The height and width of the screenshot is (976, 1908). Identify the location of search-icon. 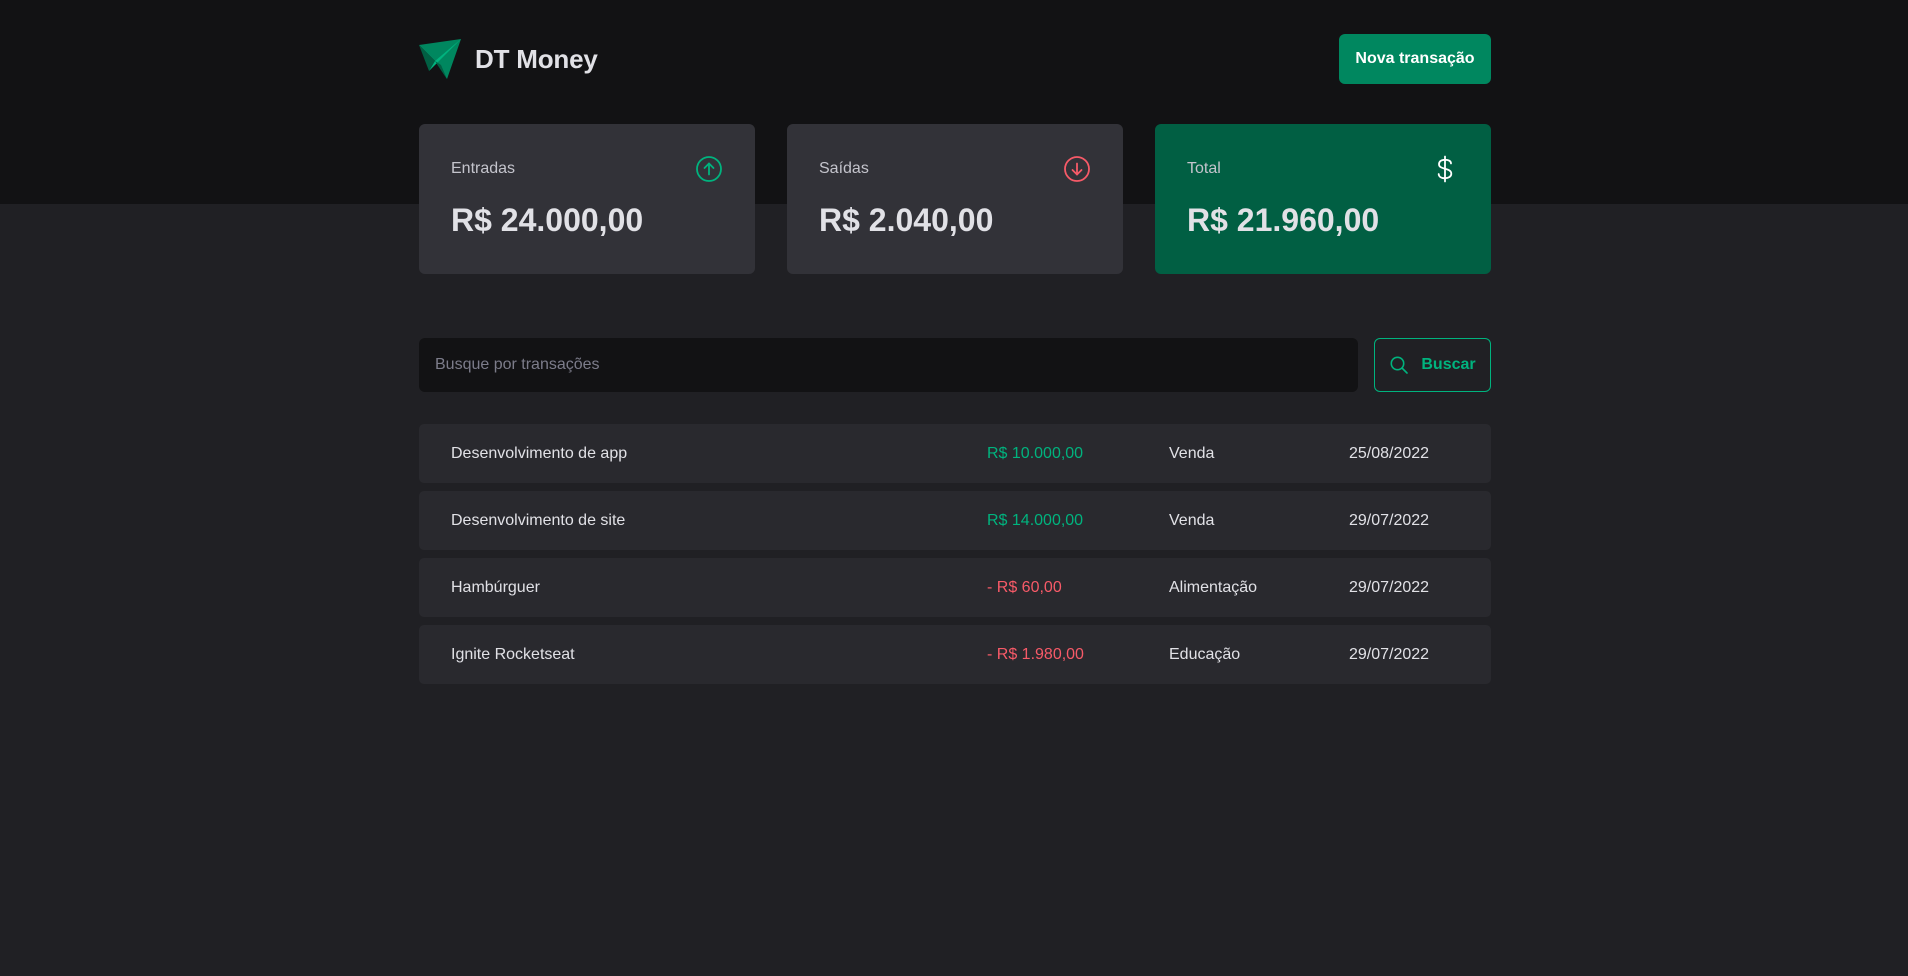
(1399, 365).